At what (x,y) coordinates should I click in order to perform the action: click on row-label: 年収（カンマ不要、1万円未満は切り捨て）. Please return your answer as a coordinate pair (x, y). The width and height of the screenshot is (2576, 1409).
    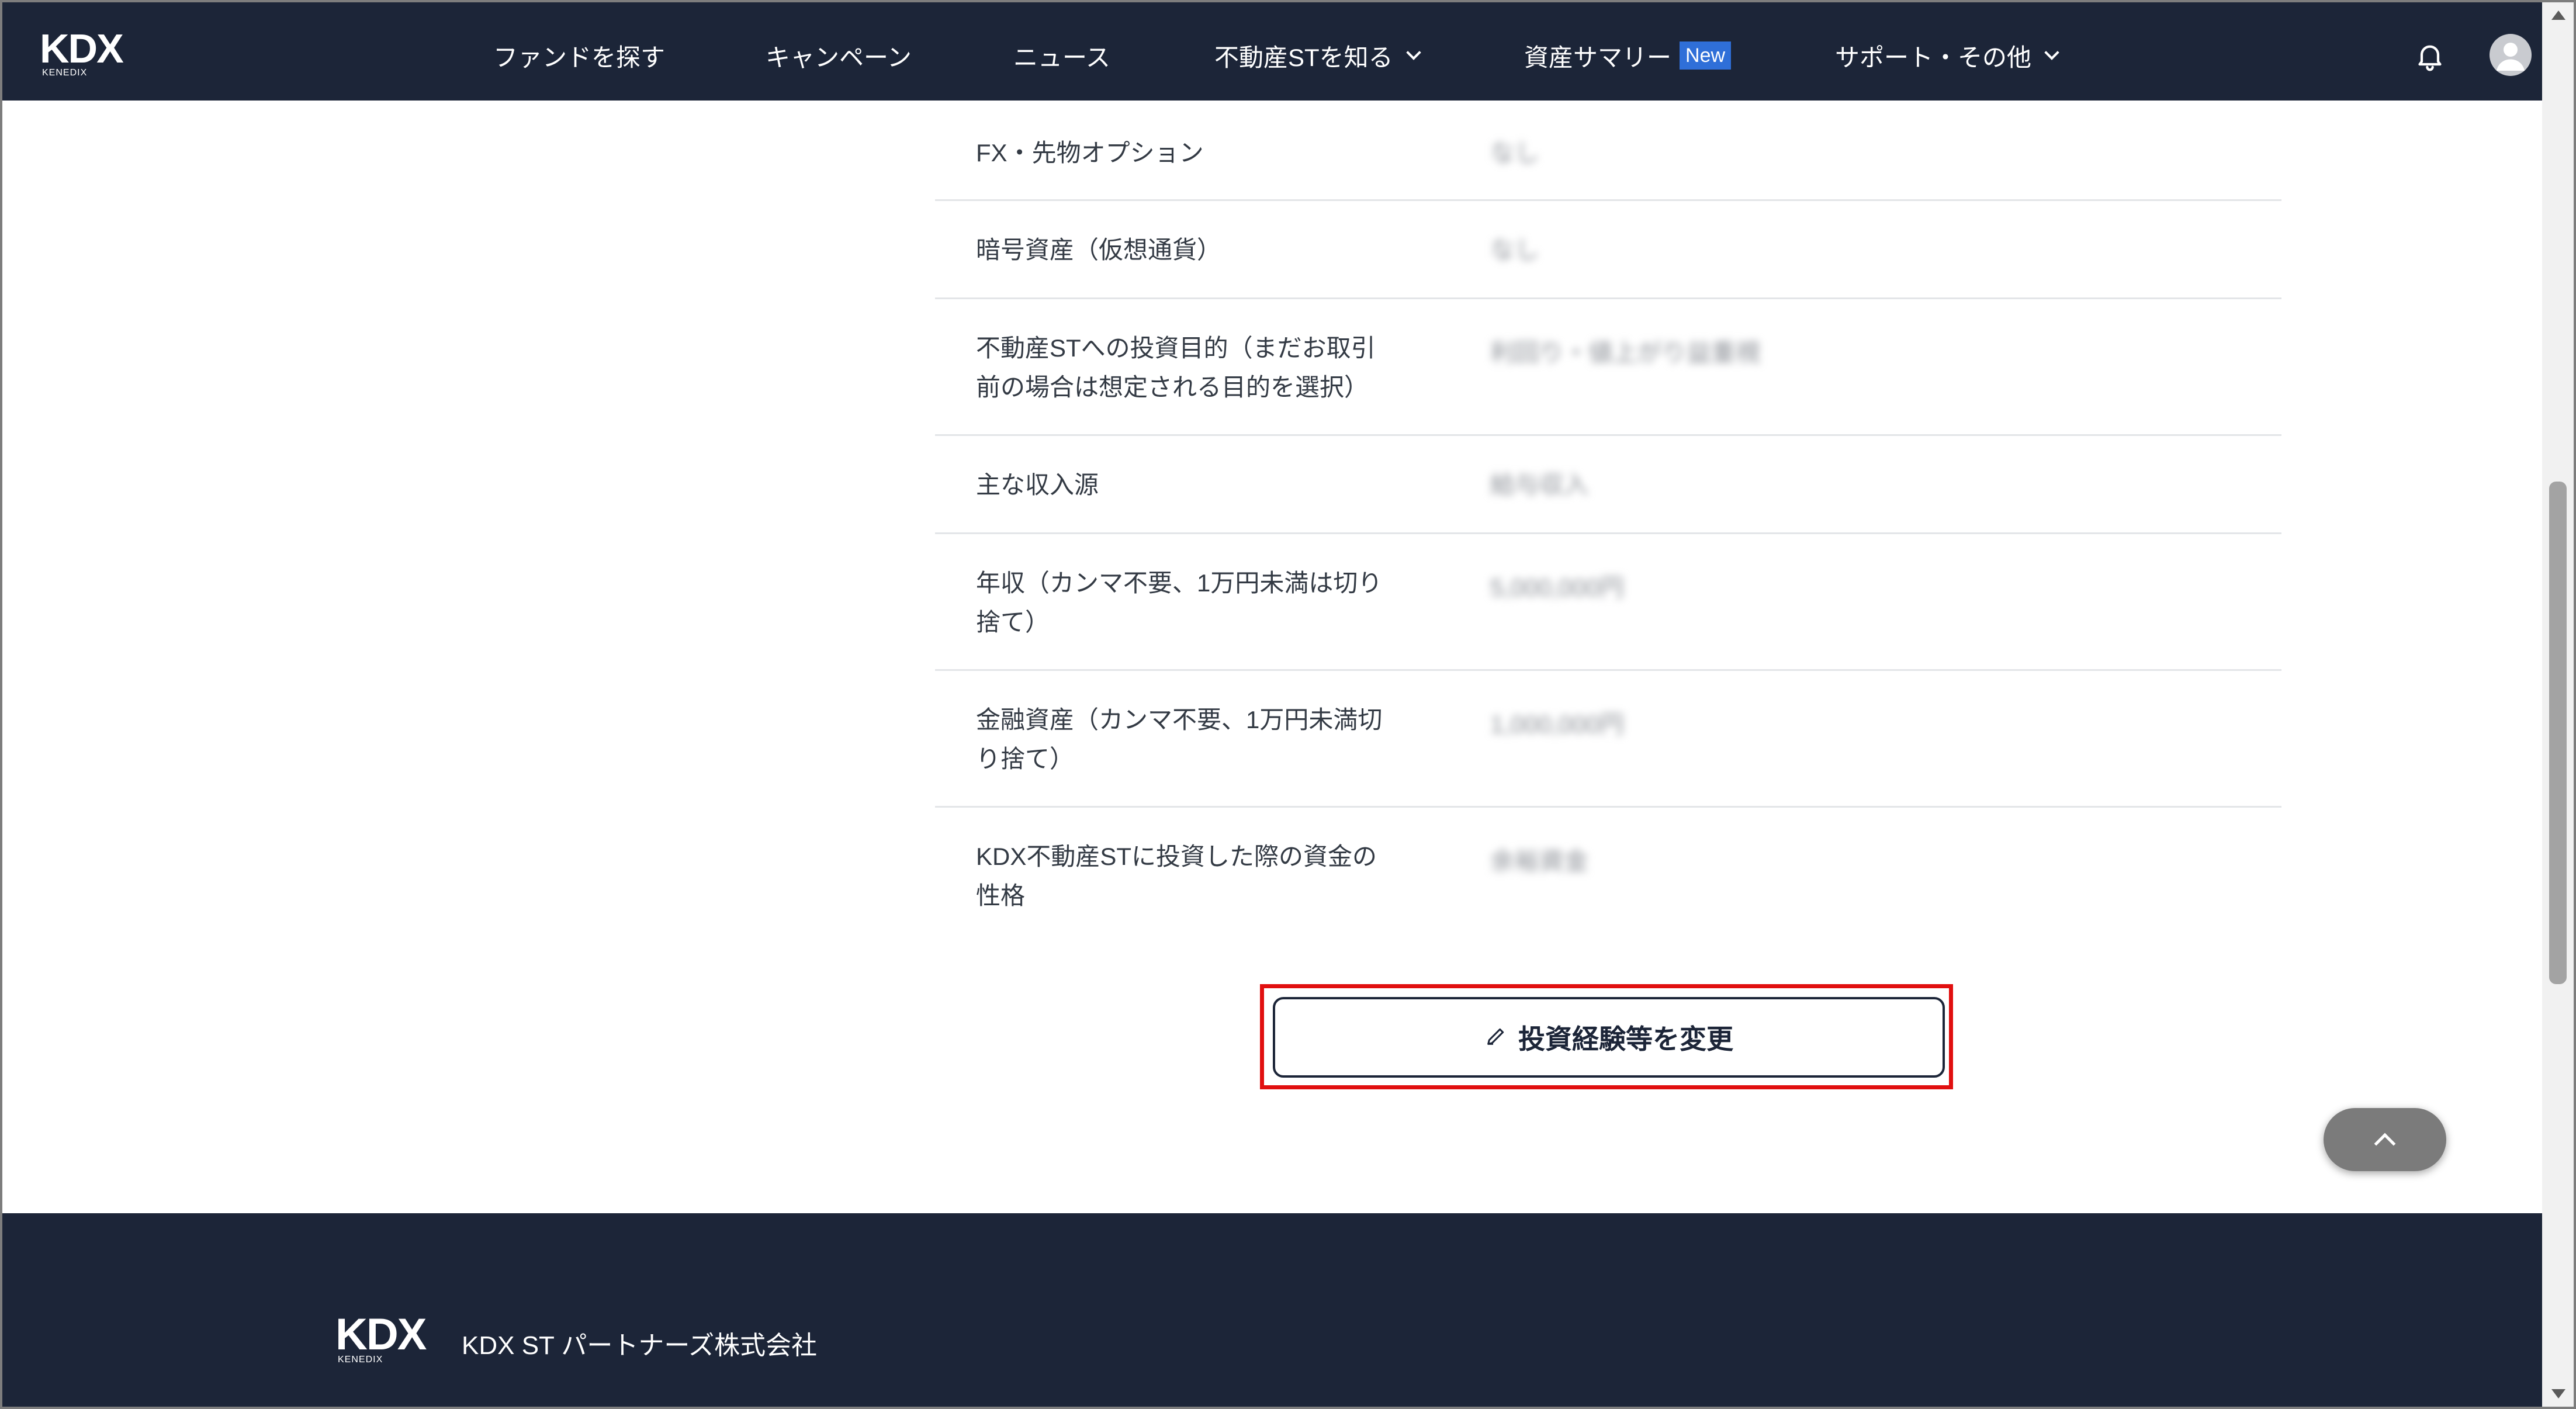
    Looking at the image, I should click on (1179, 602).